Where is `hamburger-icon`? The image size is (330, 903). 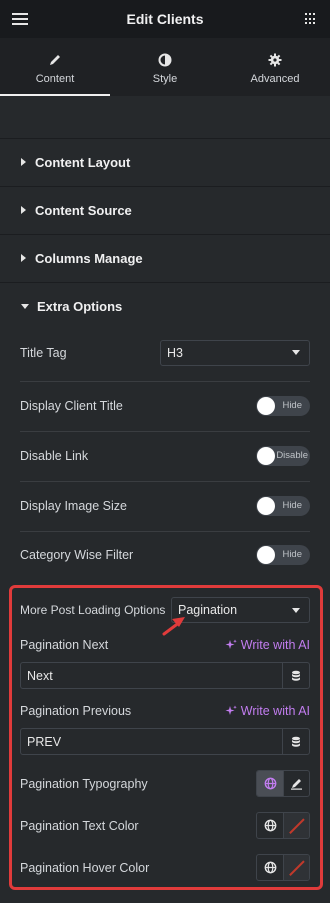 hamburger-icon is located at coordinates (20, 19).